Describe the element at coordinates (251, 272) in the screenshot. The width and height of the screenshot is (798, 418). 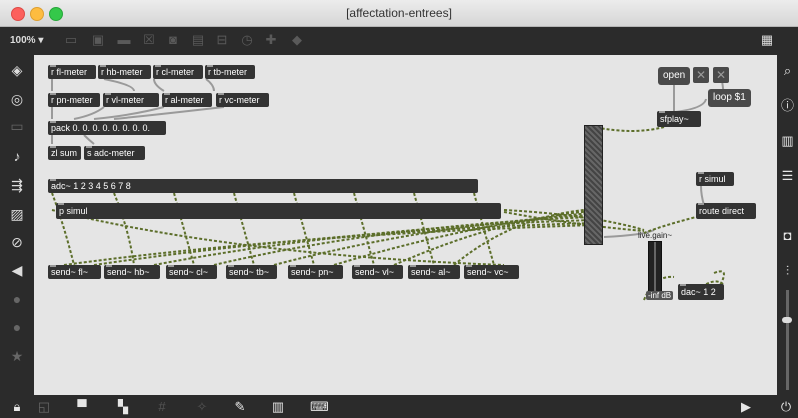
I see `send-tb-object: send~ tb~` at that location.